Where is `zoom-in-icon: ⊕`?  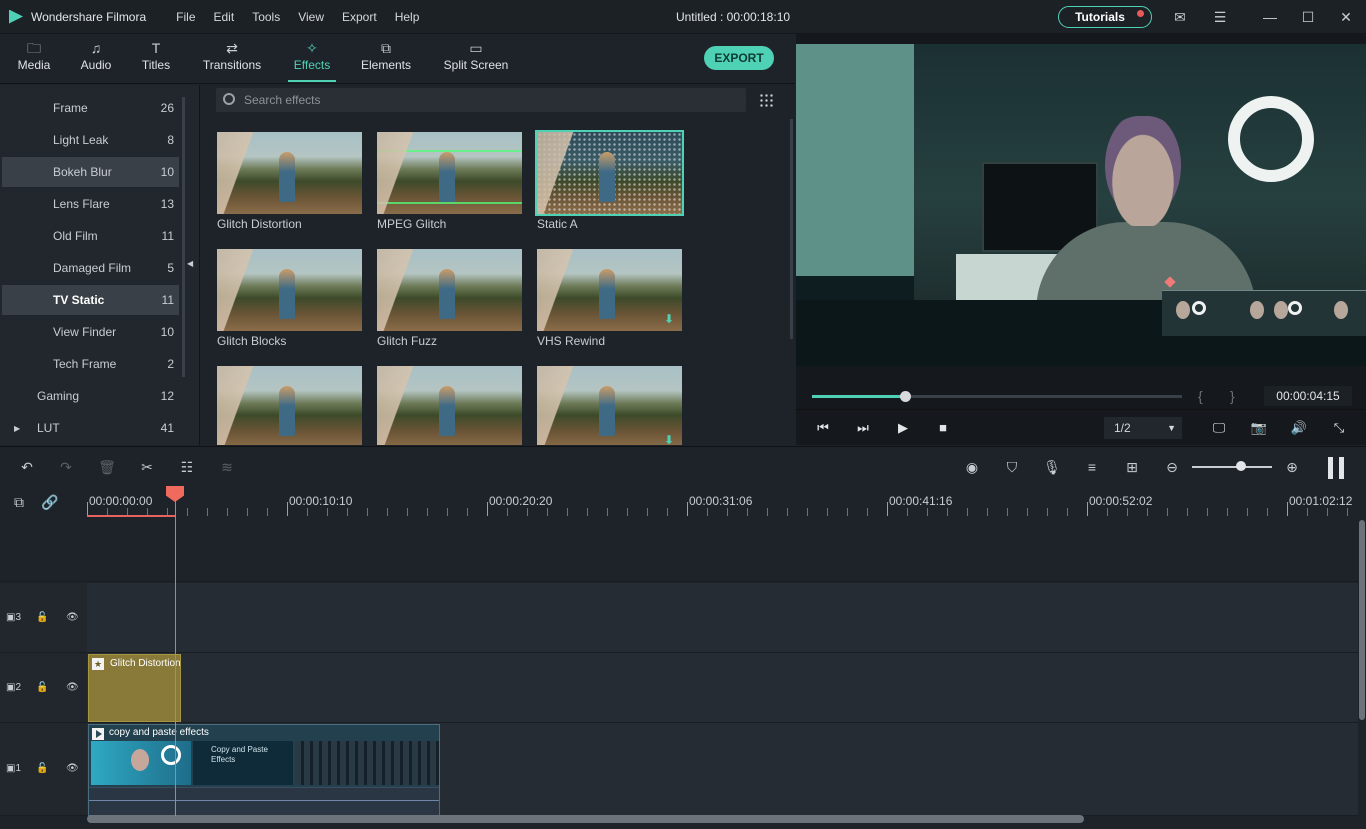 zoom-in-icon: ⊕ is located at coordinates (1292, 467).